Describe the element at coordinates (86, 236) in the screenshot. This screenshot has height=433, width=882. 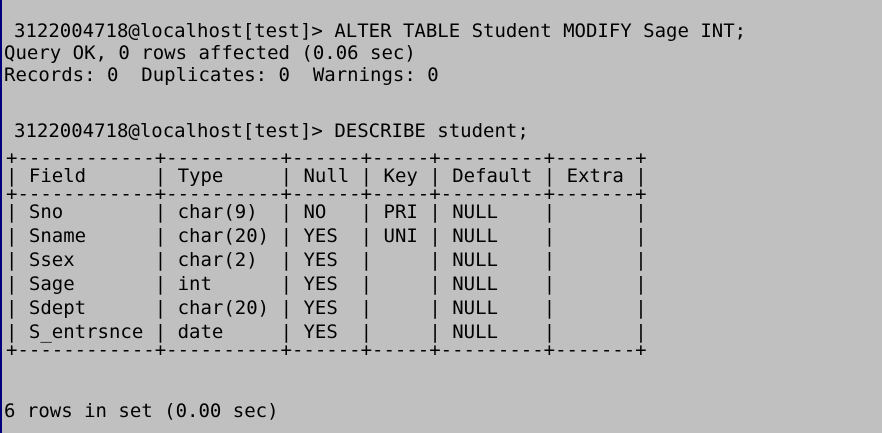
I see `table-row-cell: Sname` at that location.